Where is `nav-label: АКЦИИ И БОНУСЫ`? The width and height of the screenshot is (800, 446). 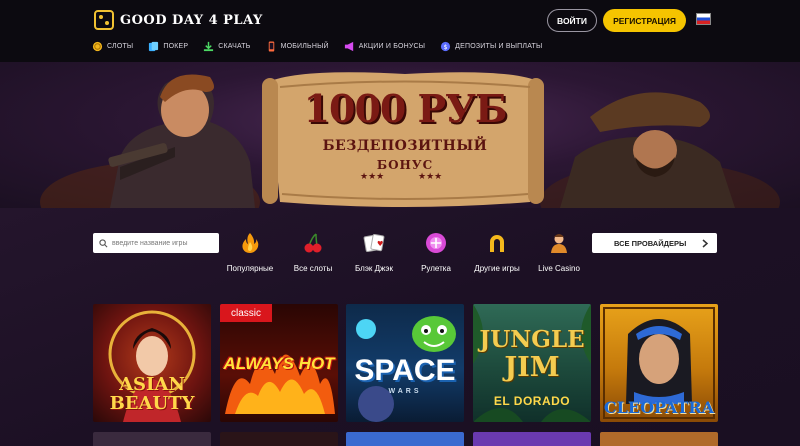
nav-label: АКЦИИ И БОНУСЫ is located at coordinates (392, 46).